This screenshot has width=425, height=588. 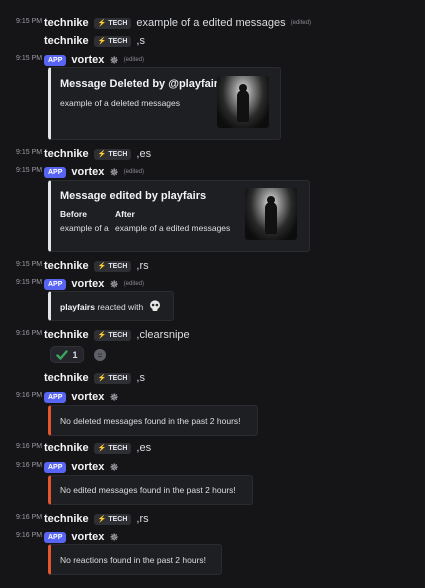 What do you see at coordinates (212, 448) in the screenshot?
I see `message-row: 9:16 PM technike ⚡ TECH ,es` at bounding box center [212, 448].